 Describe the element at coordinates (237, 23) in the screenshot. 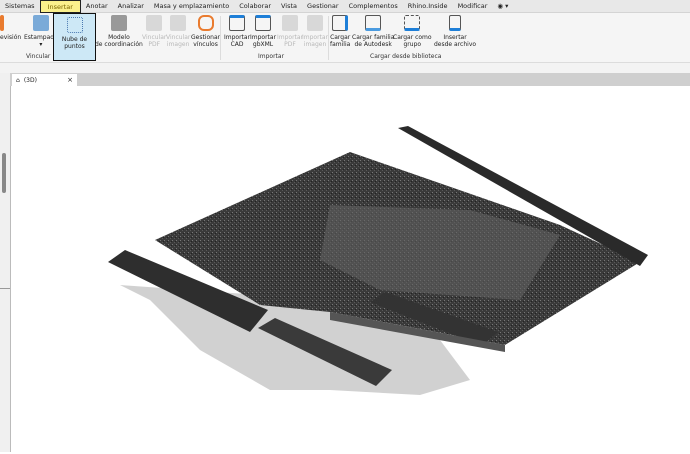

I see `import-cad-icon` at that location.